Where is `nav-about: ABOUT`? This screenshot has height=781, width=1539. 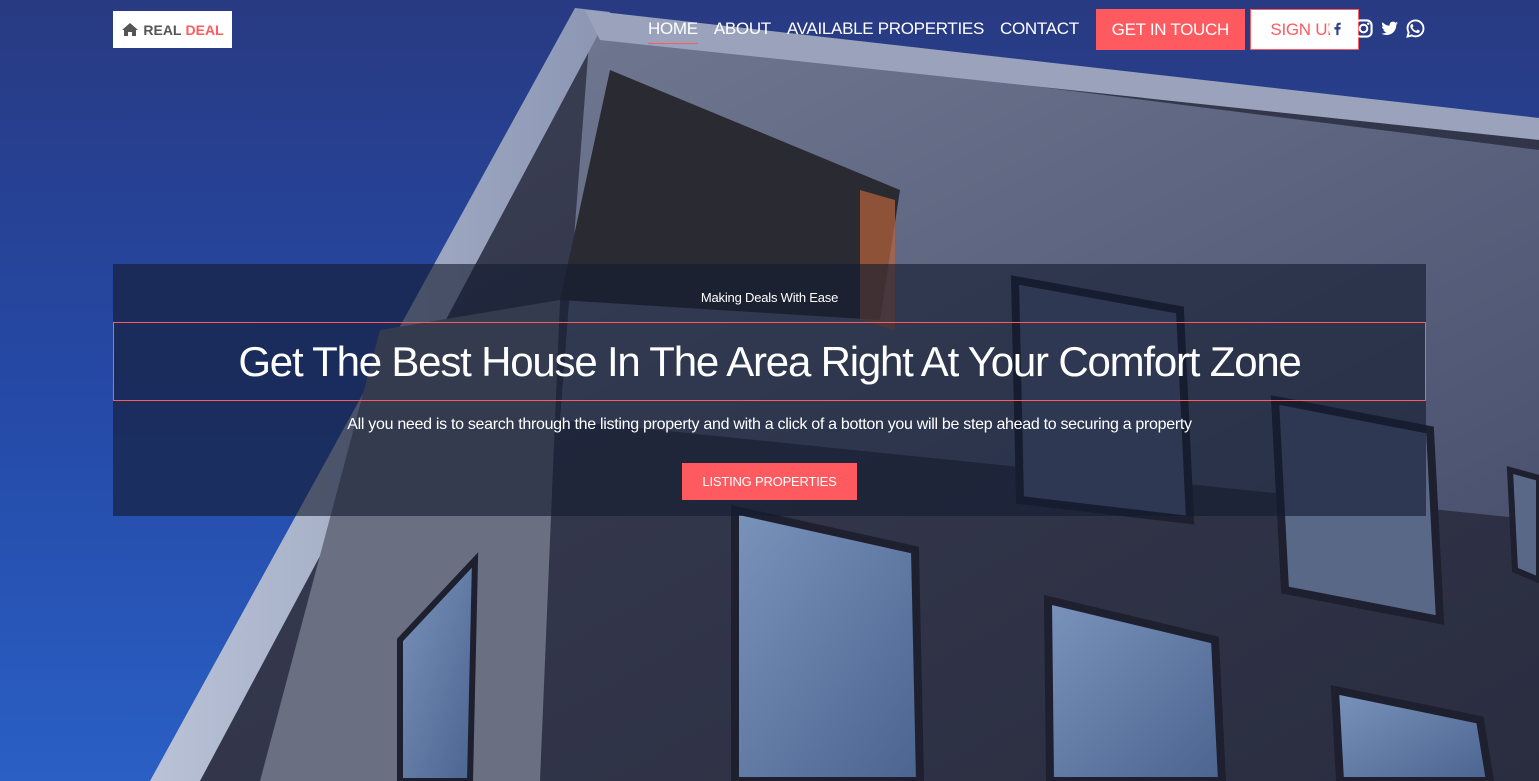
nav-about: ABOUT is located at coordinates (742, 30).